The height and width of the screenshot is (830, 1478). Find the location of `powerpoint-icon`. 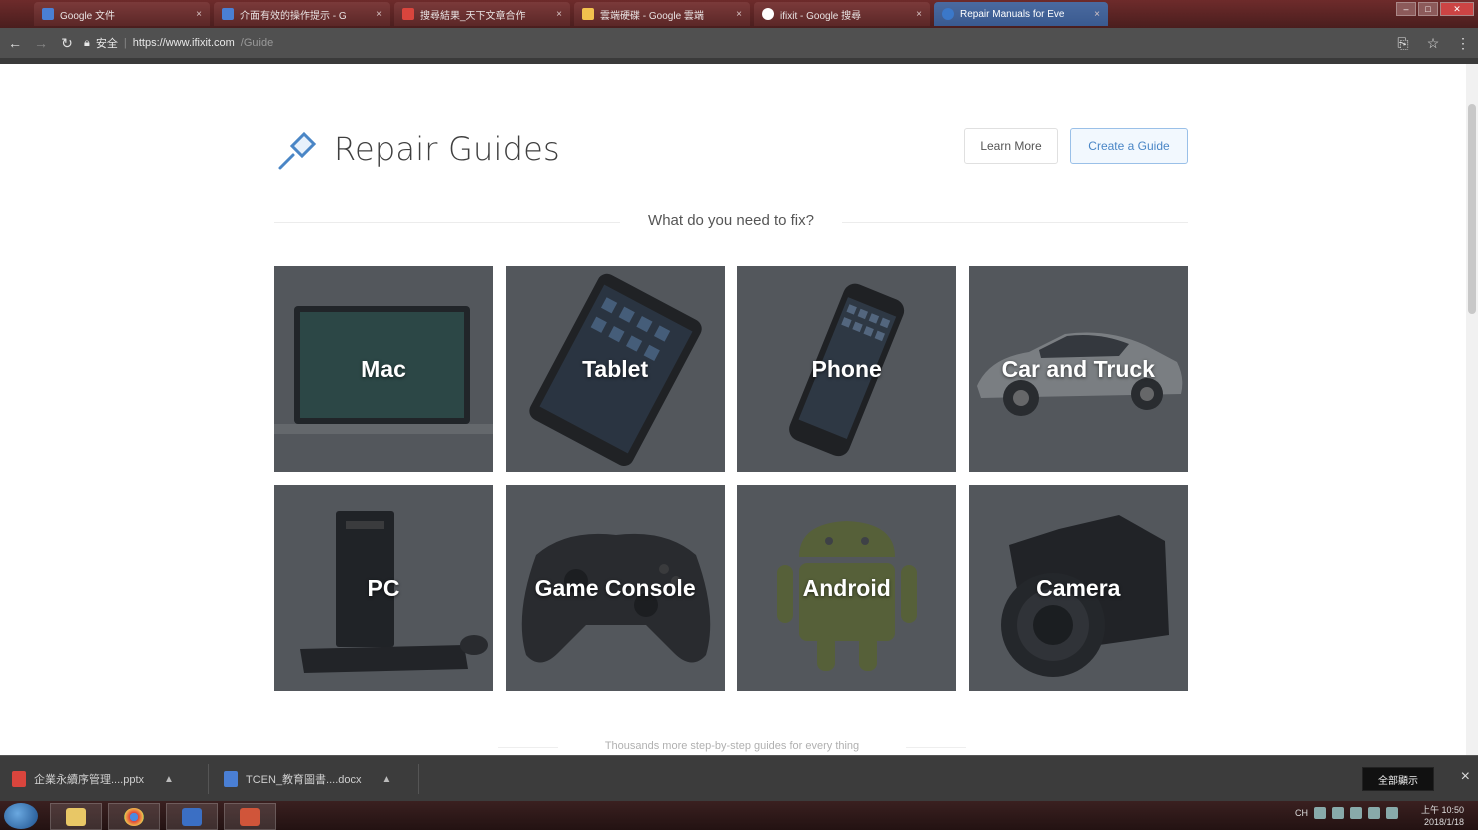

powerpoint-icon is located at coordinates (250, 816).